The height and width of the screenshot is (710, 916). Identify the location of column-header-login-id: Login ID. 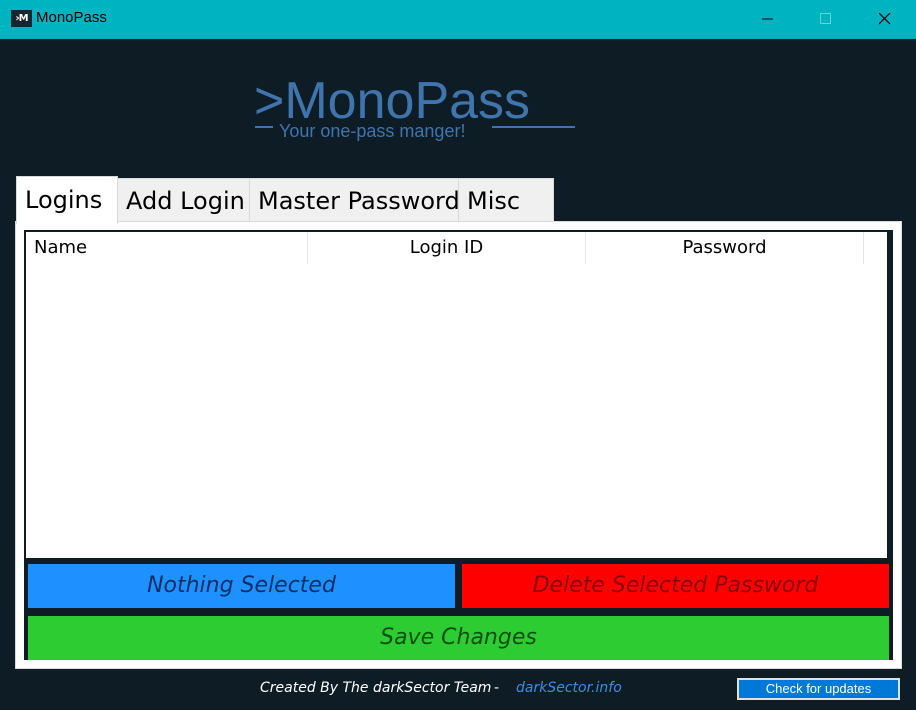
(447, 248).